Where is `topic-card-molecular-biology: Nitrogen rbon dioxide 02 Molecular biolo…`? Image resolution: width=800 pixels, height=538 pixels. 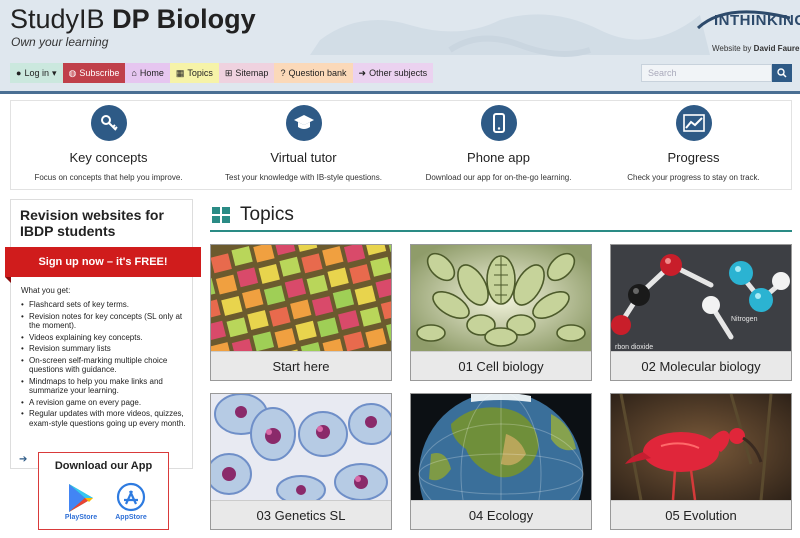 topic-card-molecular-biology: Nitrogen rbon dioxide 02 Molecular biolo… is located at coordinates (701, 312).